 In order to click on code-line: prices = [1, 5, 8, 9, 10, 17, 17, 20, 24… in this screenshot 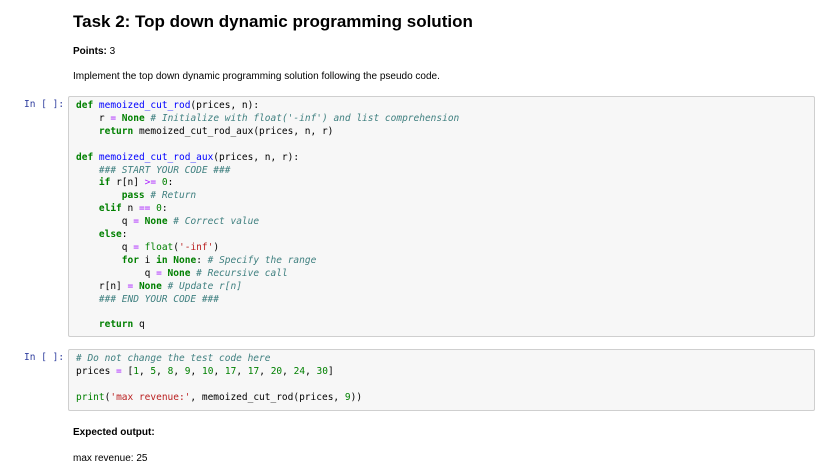, I will do `click(205, 371)`.